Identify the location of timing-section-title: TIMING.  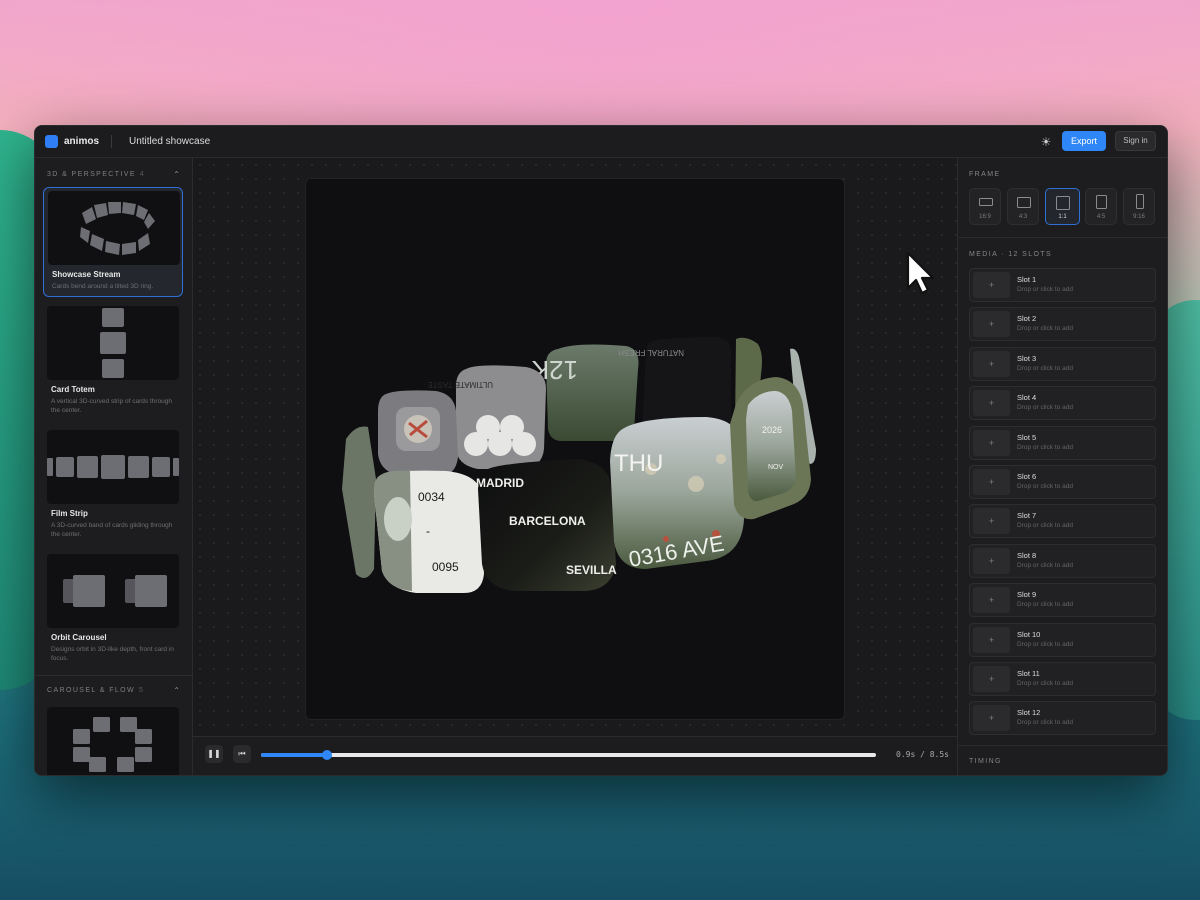
(985, 761).